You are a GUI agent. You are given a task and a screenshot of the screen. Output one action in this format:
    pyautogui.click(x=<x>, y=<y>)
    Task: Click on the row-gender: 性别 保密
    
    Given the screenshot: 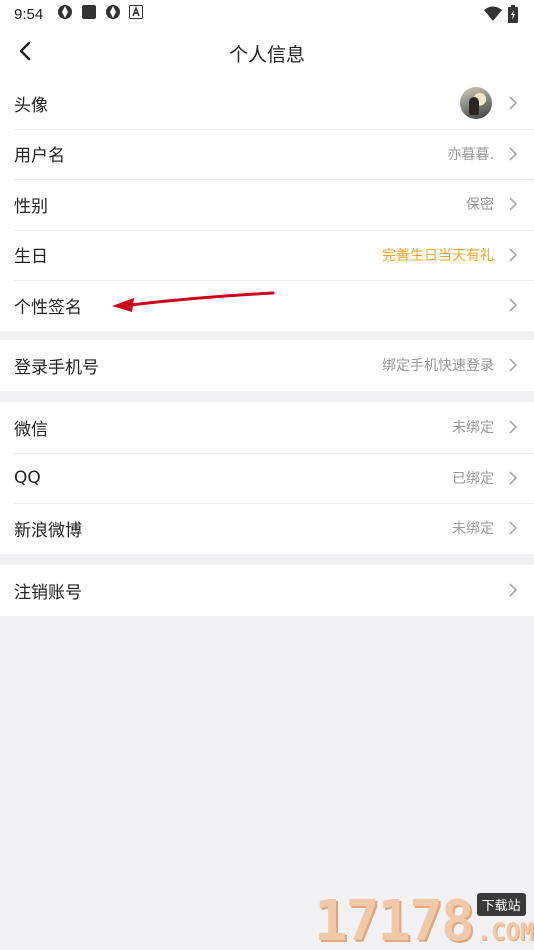 What is the action you would take?
    pyautogui.click(x=267, y=204)
    